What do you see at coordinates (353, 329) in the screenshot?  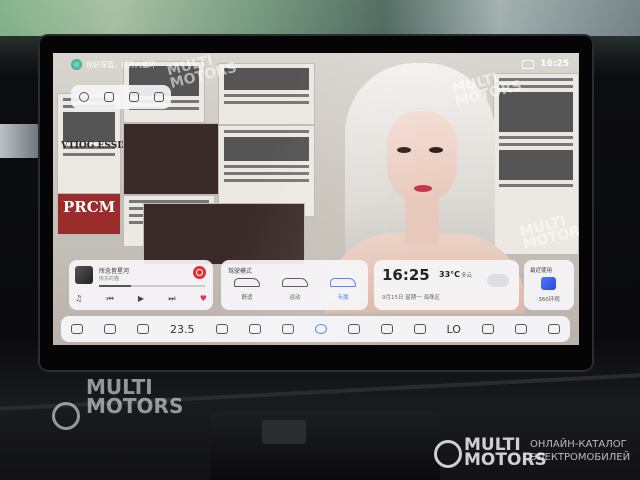 I see `rear-defrost-icon` at bounding box center [353, 329].